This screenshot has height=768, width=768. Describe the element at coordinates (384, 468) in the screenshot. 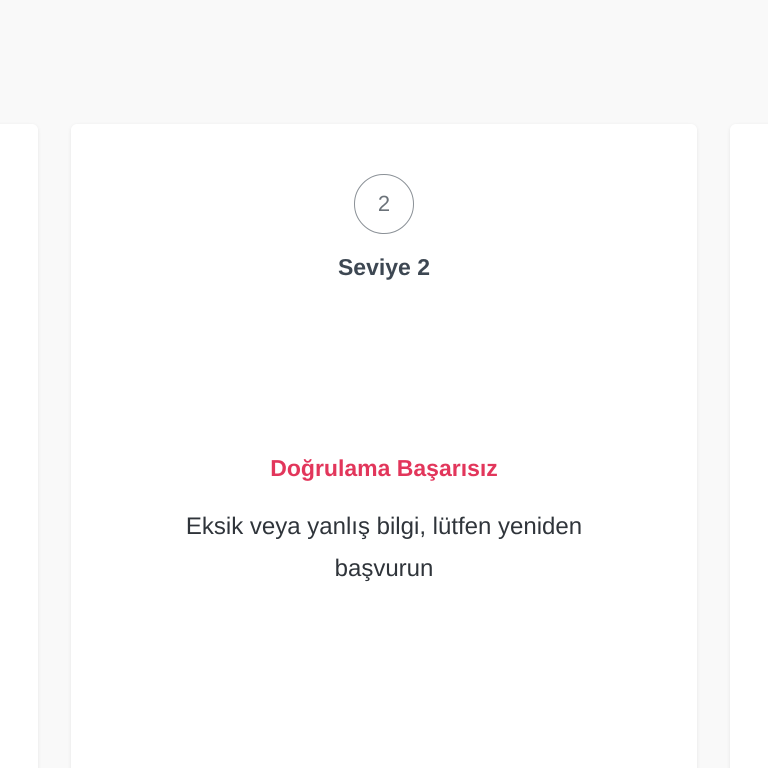

I see `status-title: Doğrulama Başarısız` at that location.